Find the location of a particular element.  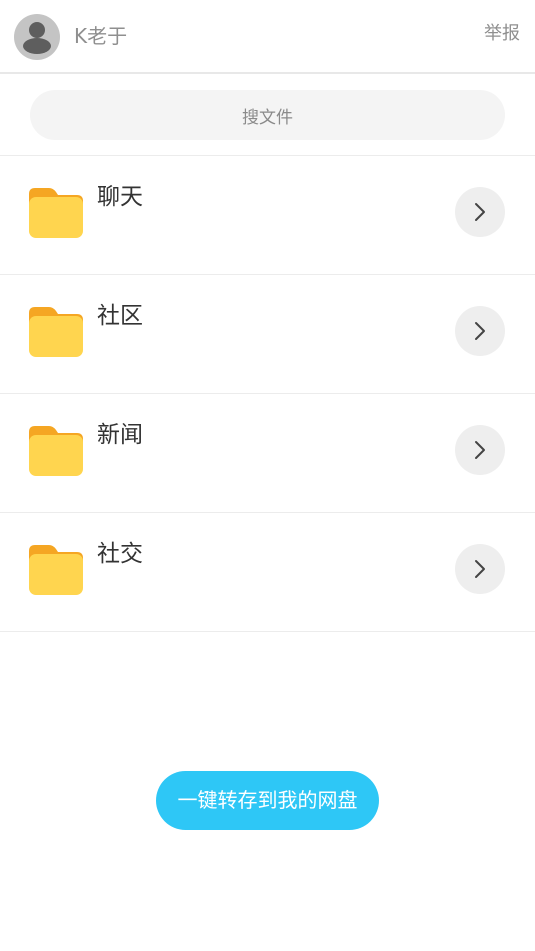

folder-row-community: 社区 is located at coordinates (267, 334).